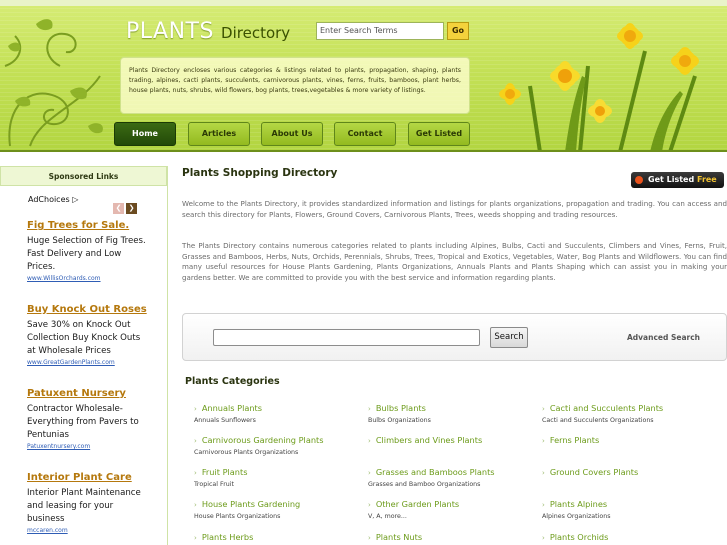 Image resolution: width=727 pixels, height=545 pixels. I want to click on category-name: Ferns Plants, so click(574, 440).